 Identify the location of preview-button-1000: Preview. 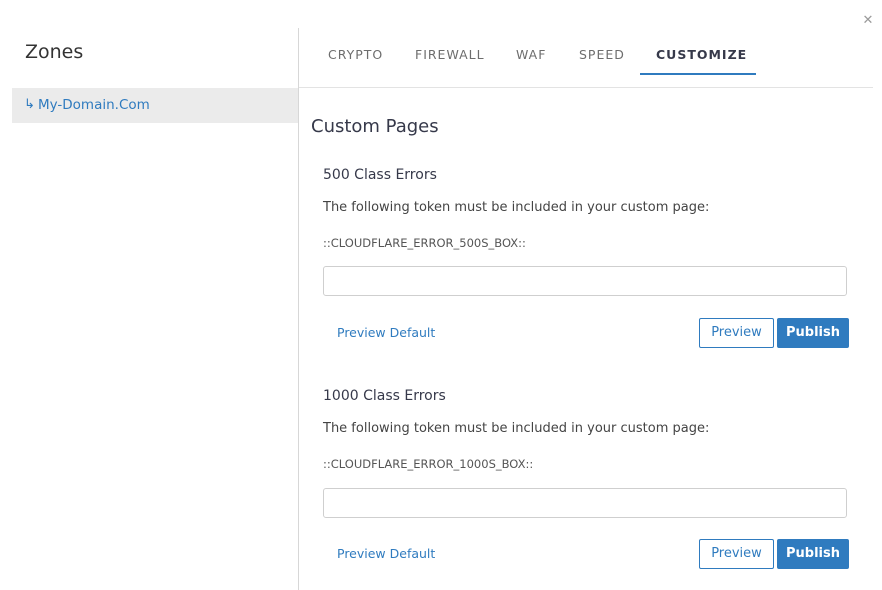
(736, 554).